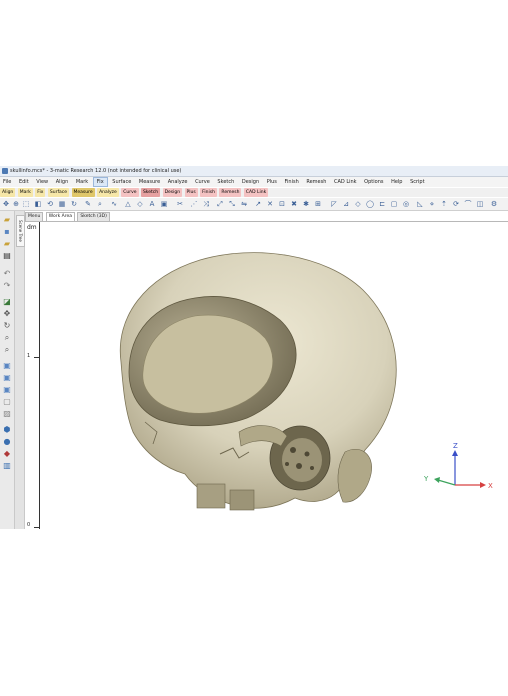 The height and width of the screenshot is (696, 508). I want to click on reference-icon: ⊡, so click(282, 204).